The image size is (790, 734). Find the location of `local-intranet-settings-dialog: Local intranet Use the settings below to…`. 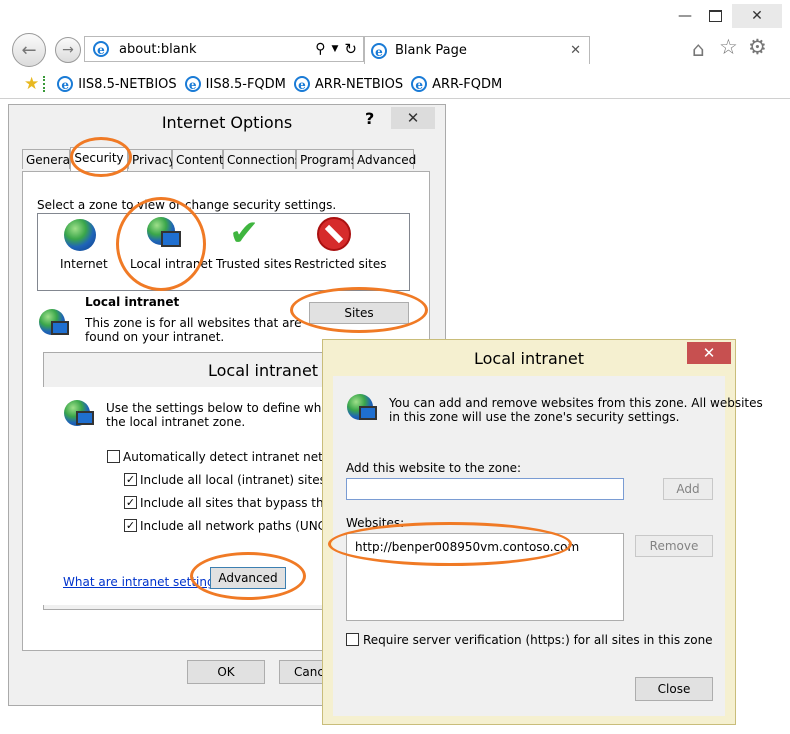

local-intranet-settings-dialog: Local intranet Use the settings below to… is located at coordinates (201, 481).